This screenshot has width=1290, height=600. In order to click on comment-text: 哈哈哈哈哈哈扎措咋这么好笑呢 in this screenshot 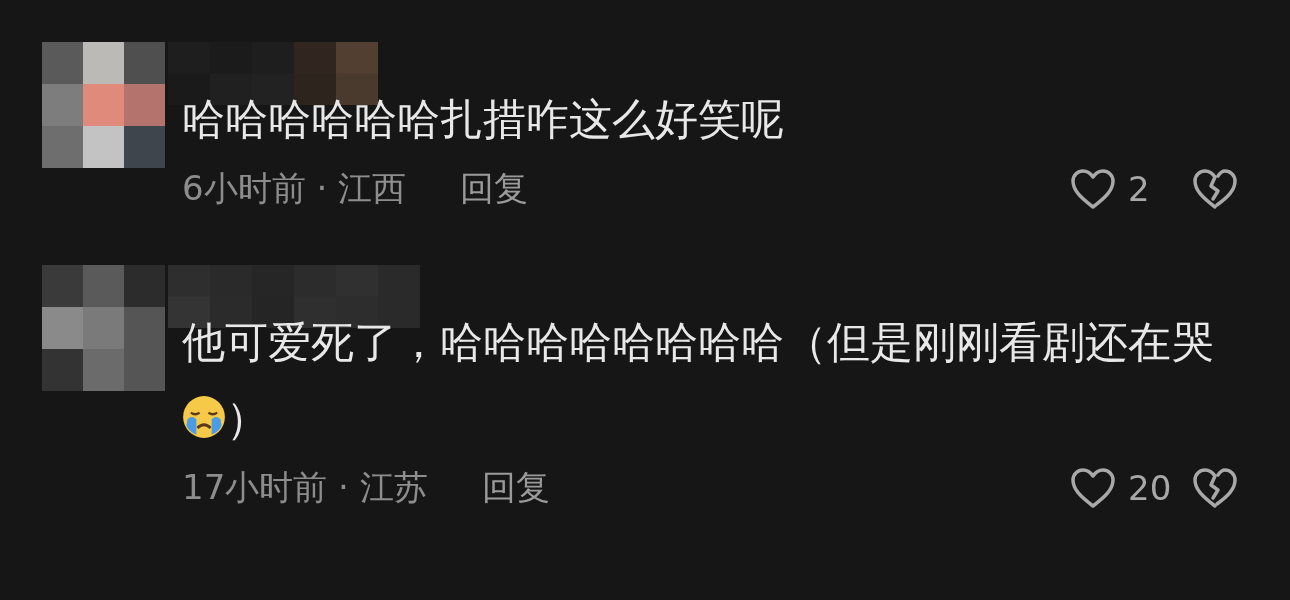, I will do `click(483, 119)`.